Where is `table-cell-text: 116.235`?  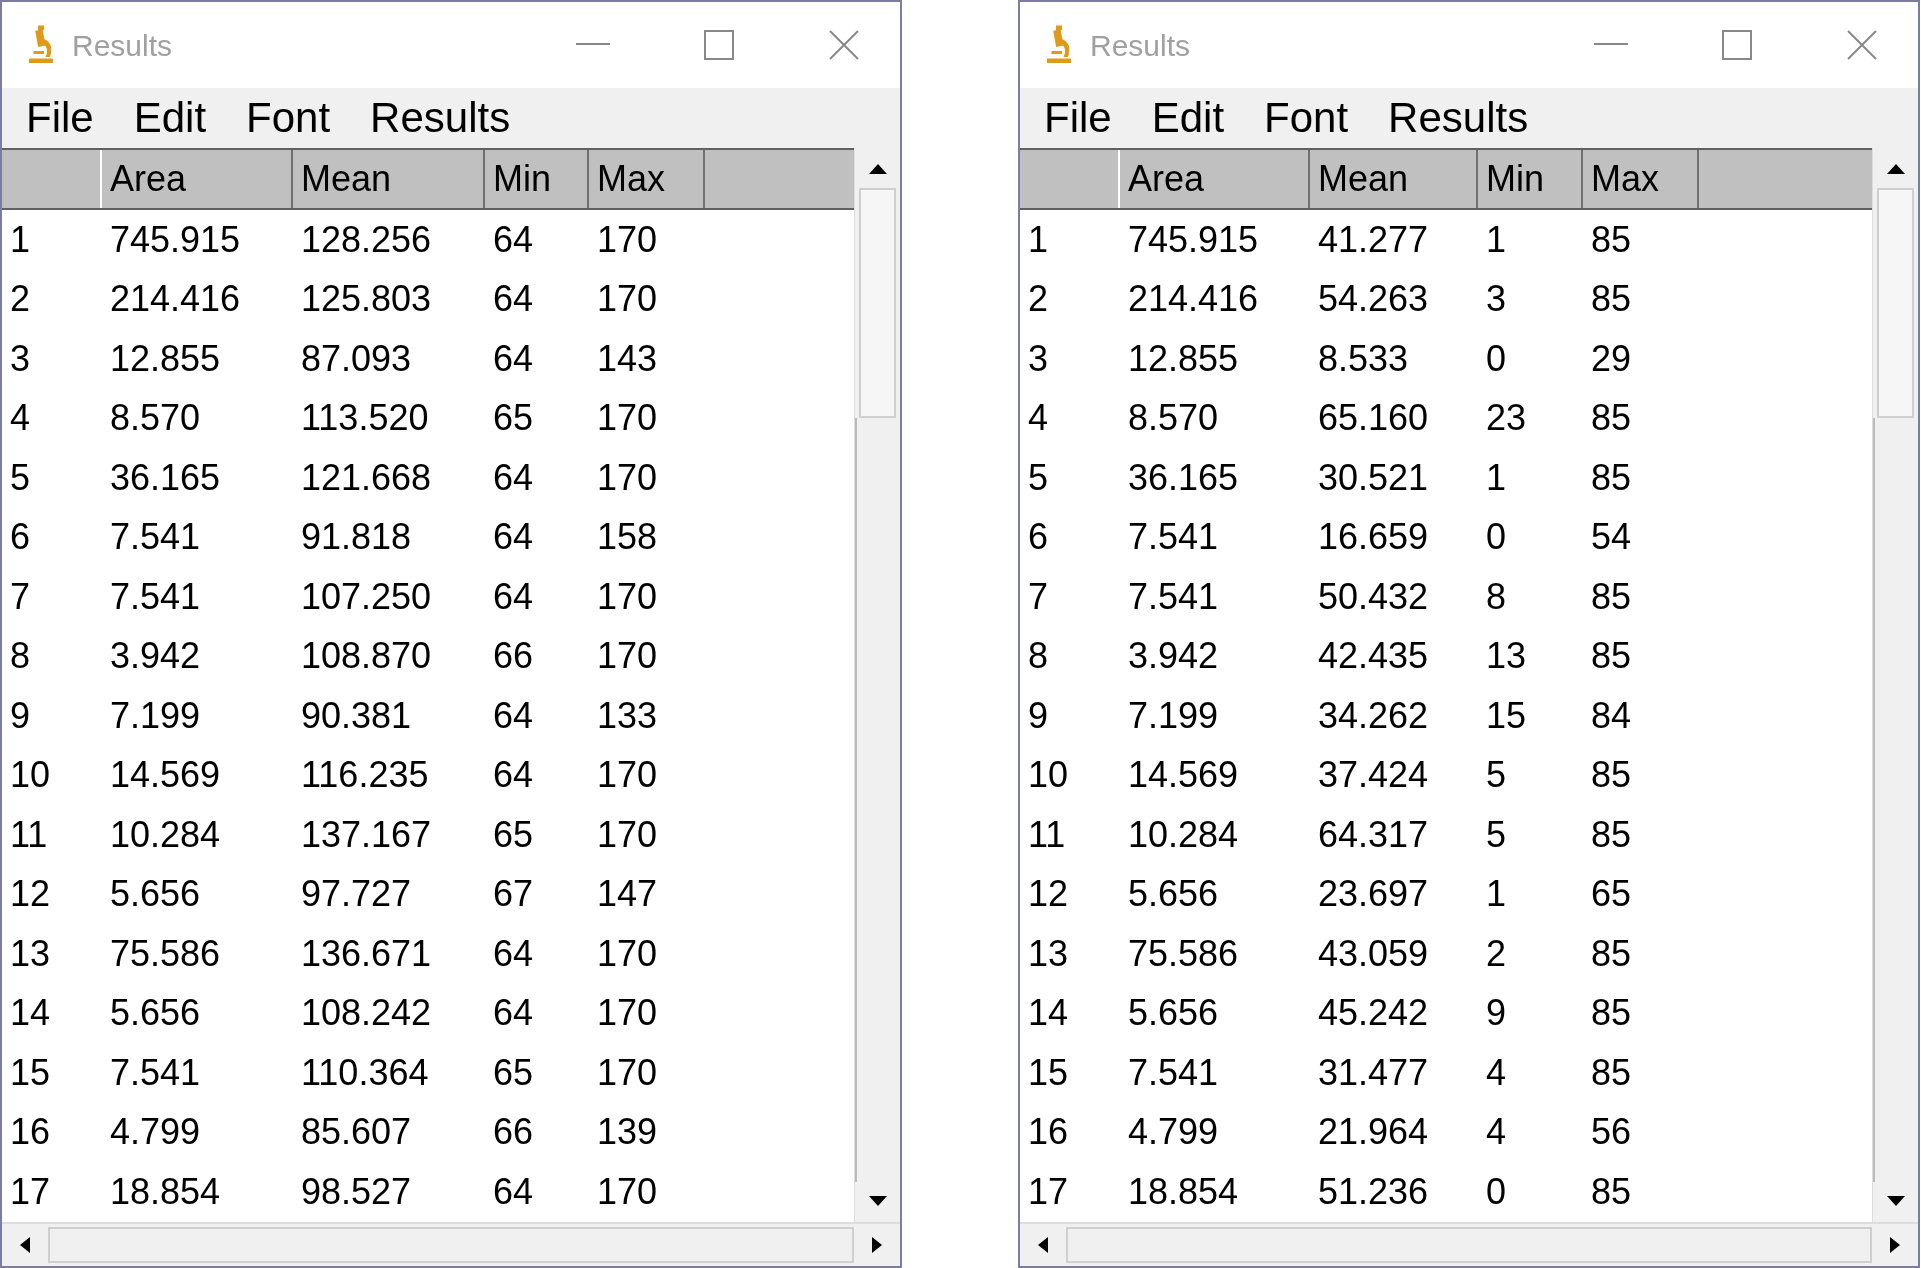 table-cell-text: 116.235 is located at coordinates (365, 775).